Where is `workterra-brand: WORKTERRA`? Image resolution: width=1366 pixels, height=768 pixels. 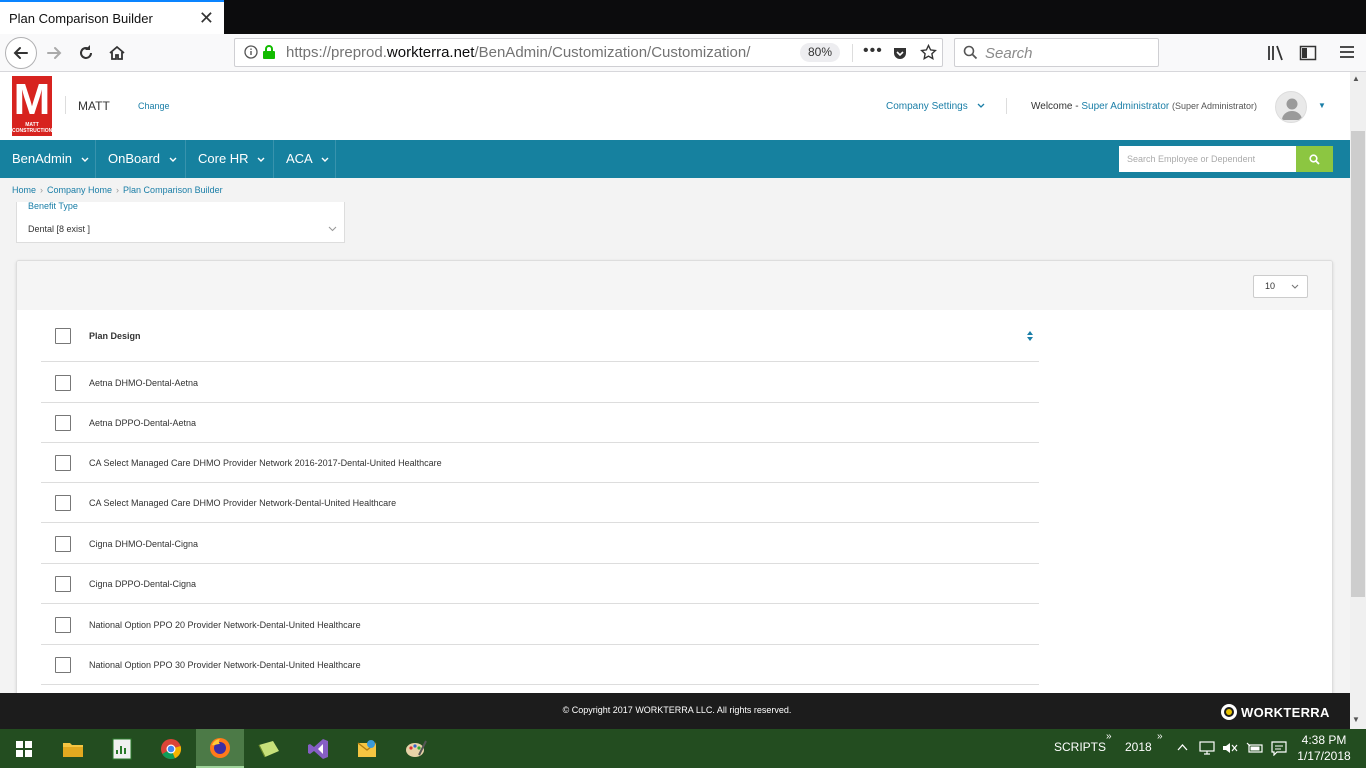 workterra-brand: WORKTERRA is located at coordinates (1275, 712).